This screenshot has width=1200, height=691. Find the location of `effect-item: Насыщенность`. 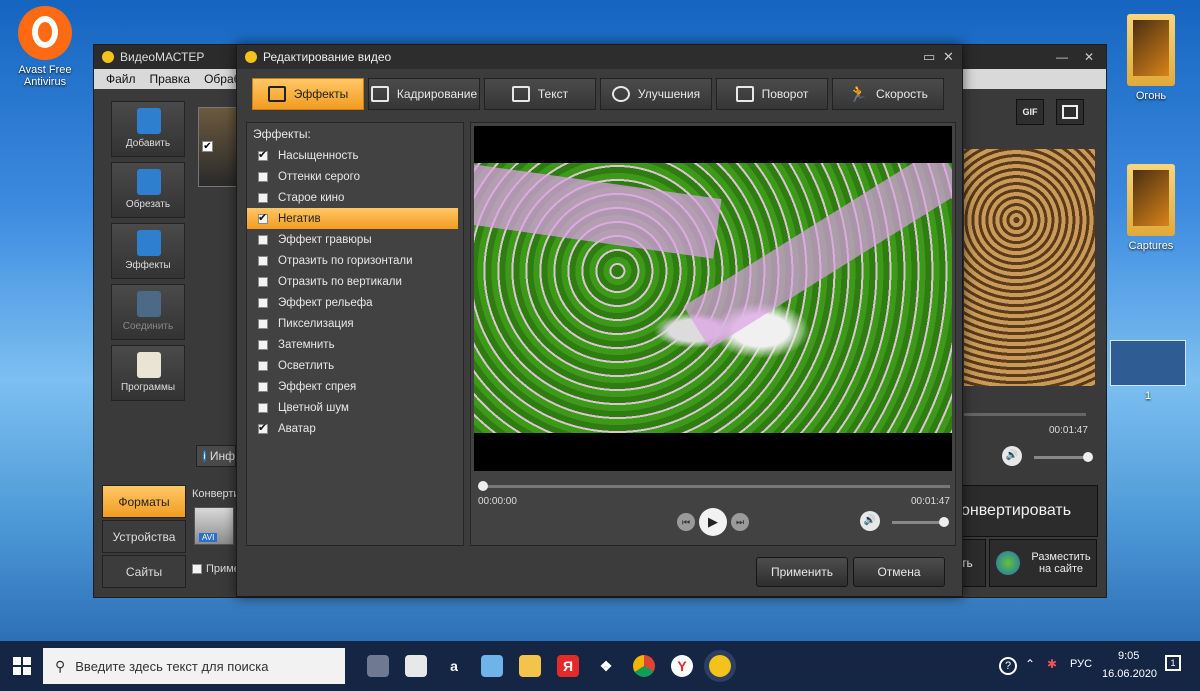

effect-item: Насыщенность is located at coordinates (355, 155).